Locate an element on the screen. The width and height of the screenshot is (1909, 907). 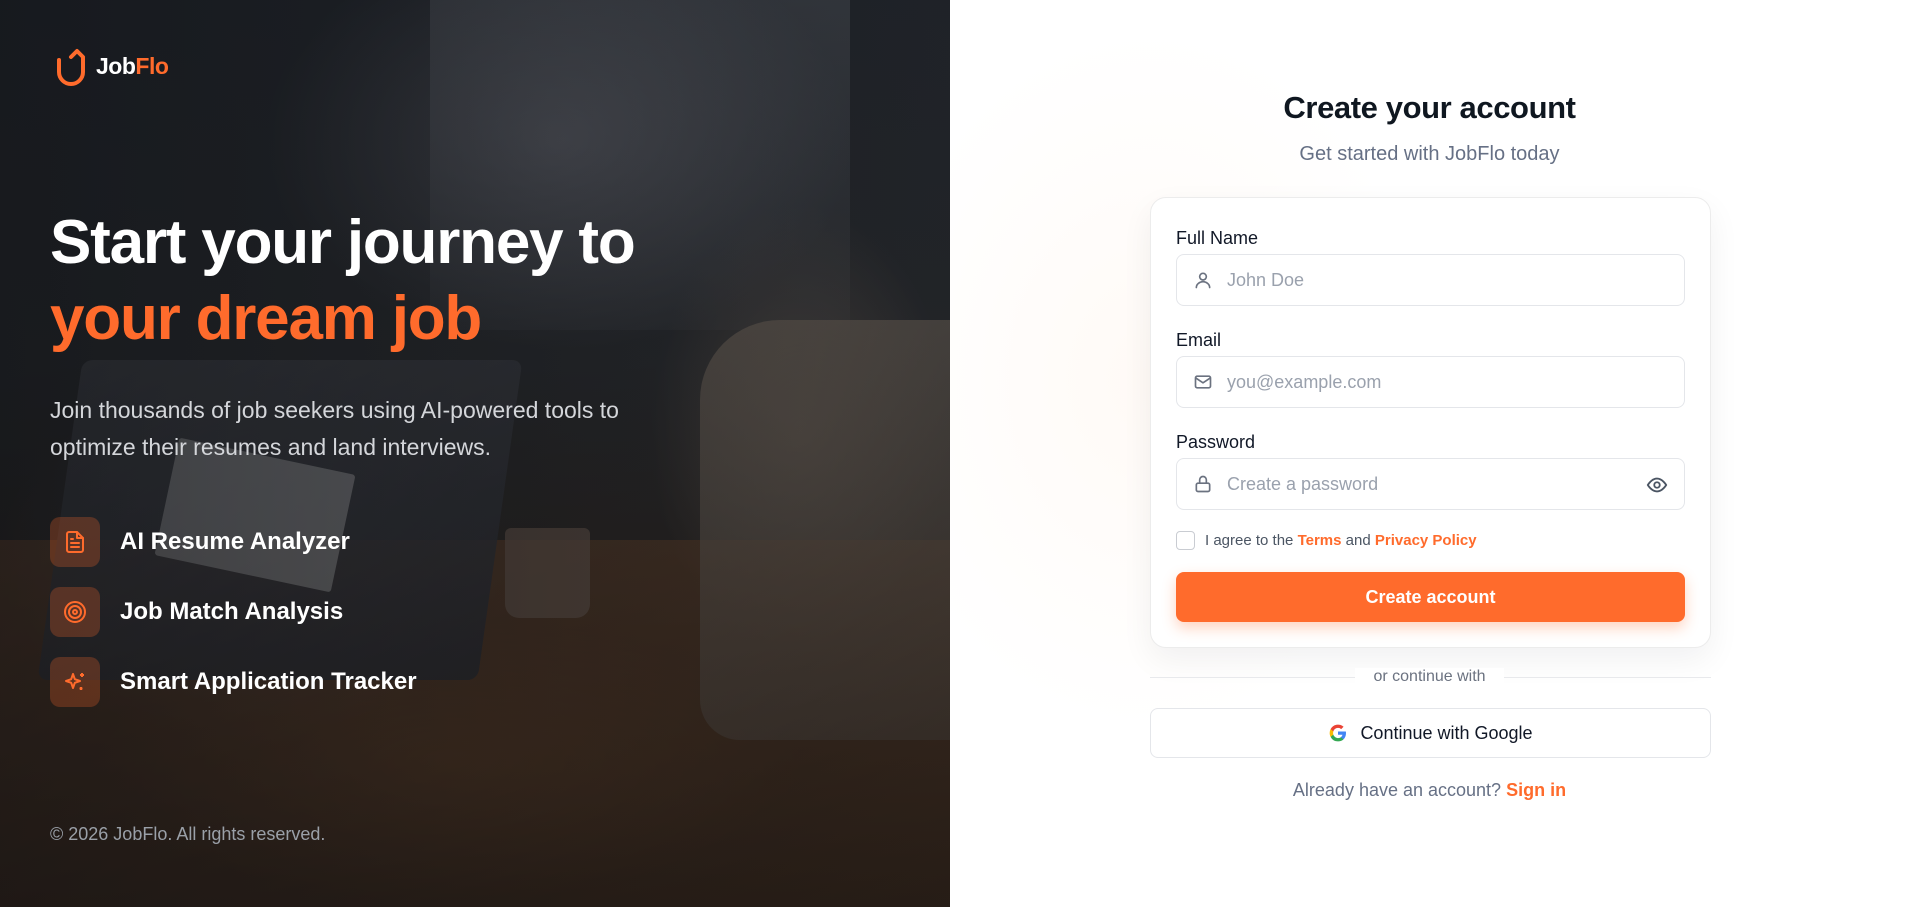
divider-text: or continue with is located at coordinates (1429, 677).